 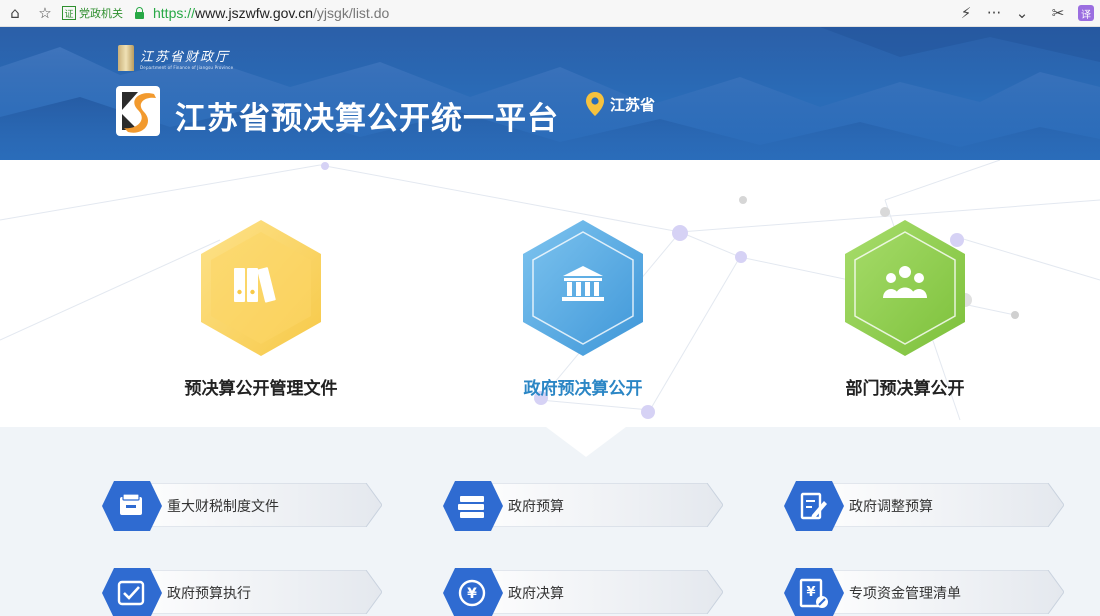 I want to click on yen-document-icon: ¥, so click(x=814, y=592).